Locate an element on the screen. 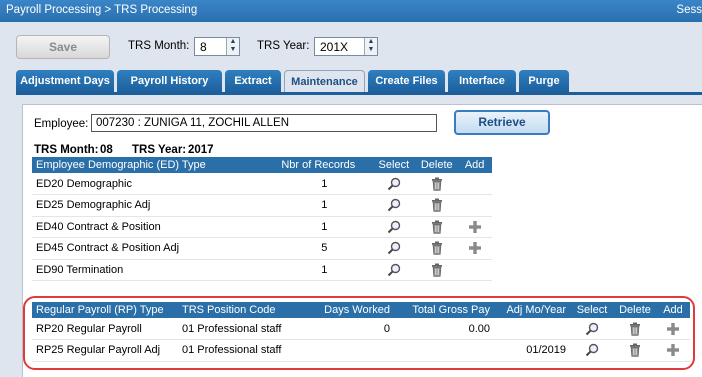 The image size is (702, 377). table-row: ED25 Demographic Adj 1 is located at coordinates (262, 205).